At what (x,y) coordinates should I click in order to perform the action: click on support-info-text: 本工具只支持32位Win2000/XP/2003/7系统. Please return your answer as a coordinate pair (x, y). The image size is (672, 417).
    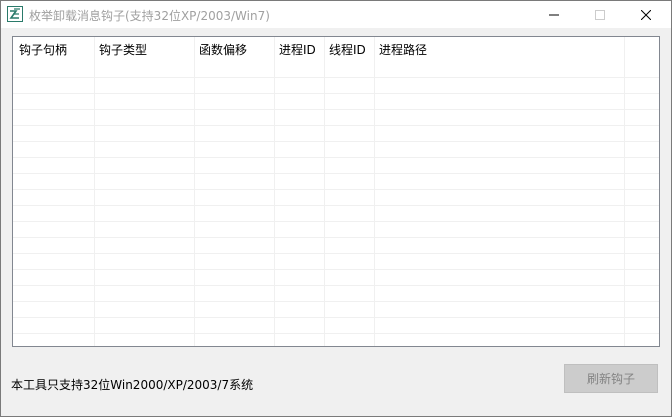
    Looking at the image, I should click on (132, 385).